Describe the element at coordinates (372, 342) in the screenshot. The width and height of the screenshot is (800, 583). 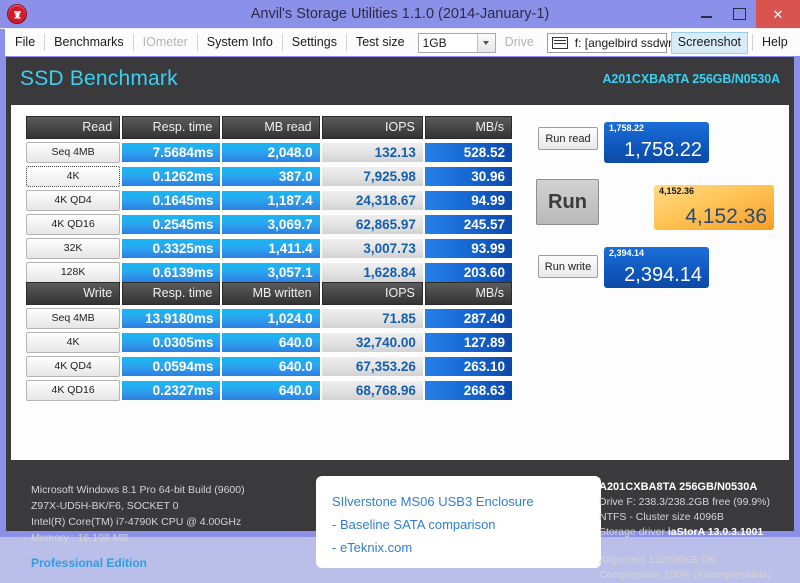
I see `iops-value: 32,740.00` at that location.